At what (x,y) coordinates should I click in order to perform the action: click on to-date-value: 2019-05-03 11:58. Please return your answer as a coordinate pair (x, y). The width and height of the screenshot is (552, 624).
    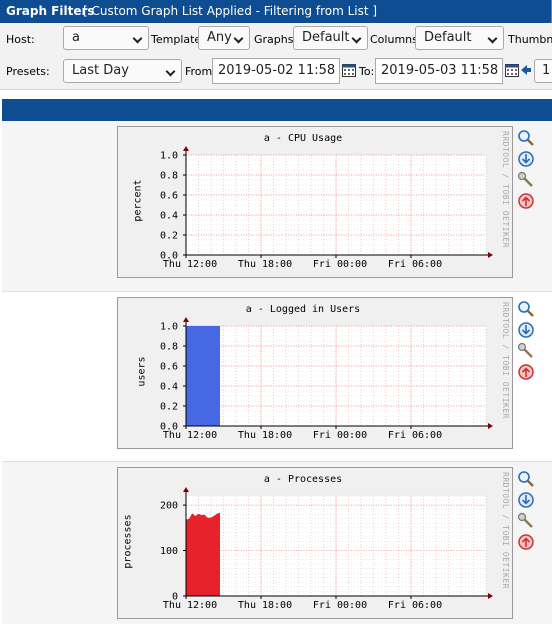
    Looking at the image, I should click on (440, 70).